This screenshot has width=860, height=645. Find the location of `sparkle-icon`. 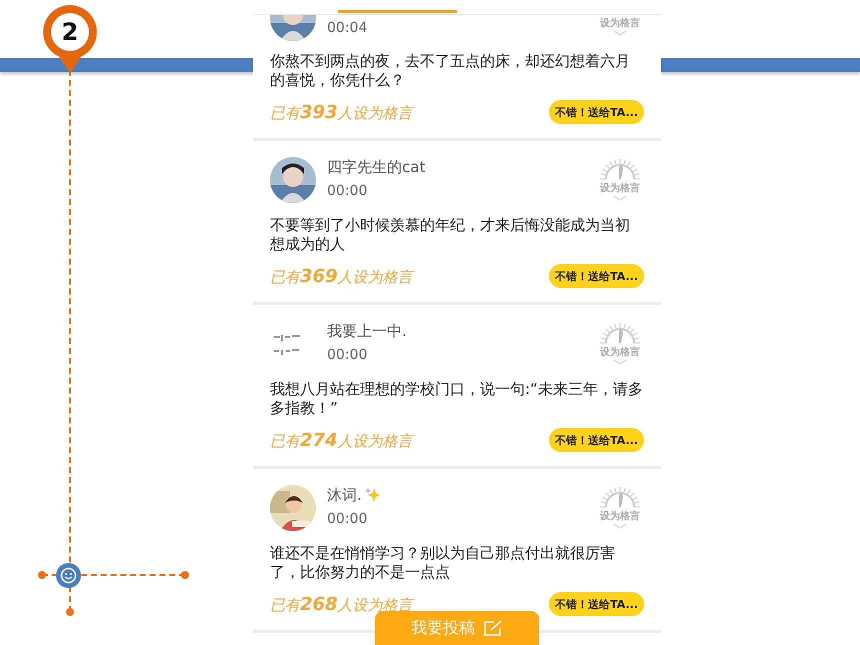

sparkle-icon is located at coordinates (372, 495).